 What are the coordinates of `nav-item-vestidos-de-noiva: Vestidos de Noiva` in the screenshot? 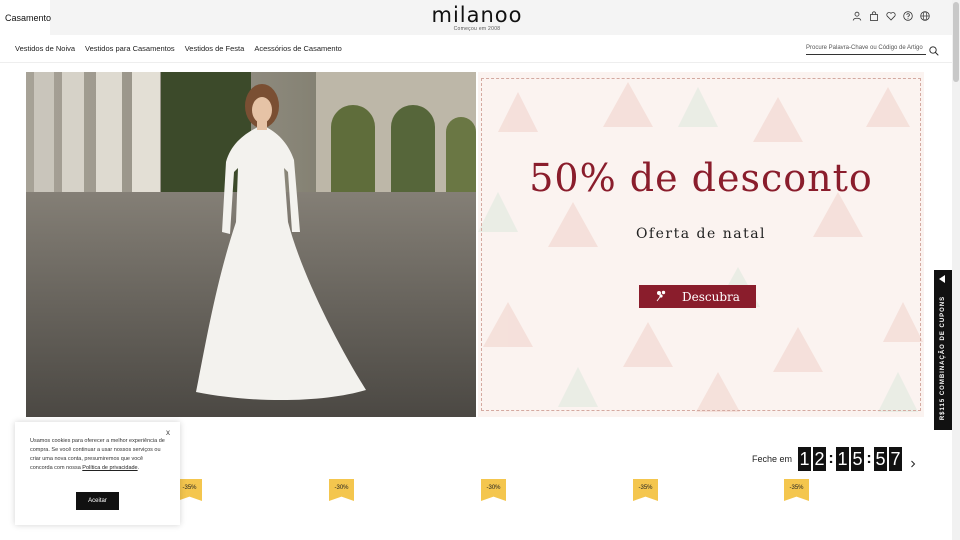 It's located at (45, 48).